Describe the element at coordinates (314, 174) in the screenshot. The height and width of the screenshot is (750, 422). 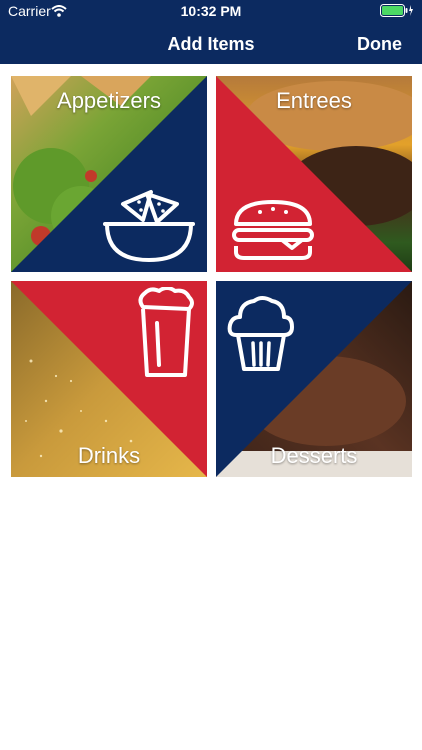
I see `category-tile-entrees: Entrees` at that location.